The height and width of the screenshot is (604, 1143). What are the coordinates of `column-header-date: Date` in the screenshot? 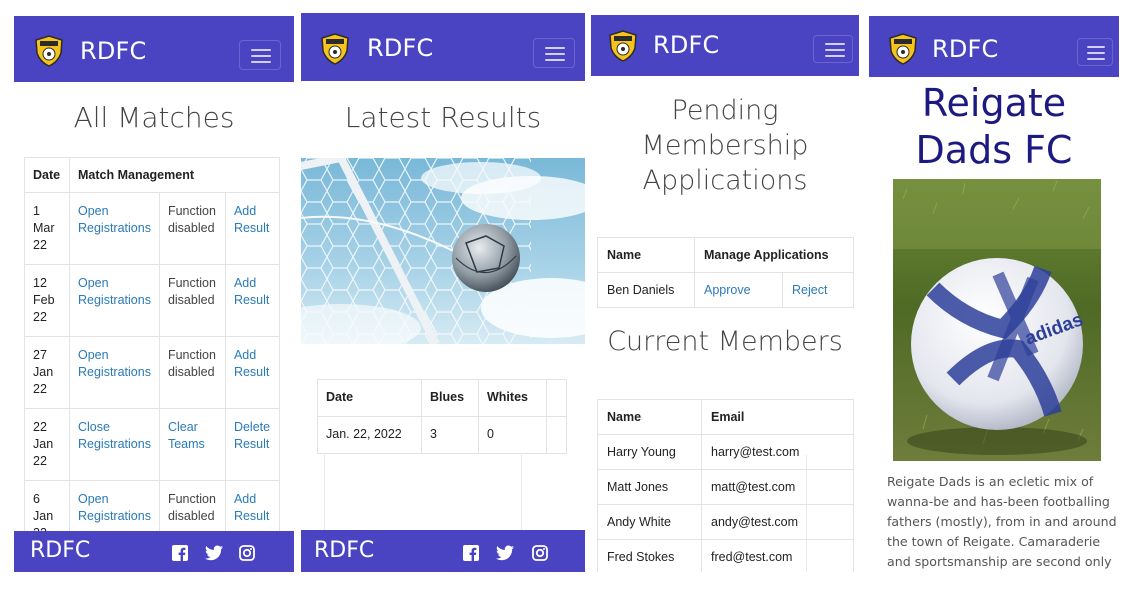 It's located at (369, 398).